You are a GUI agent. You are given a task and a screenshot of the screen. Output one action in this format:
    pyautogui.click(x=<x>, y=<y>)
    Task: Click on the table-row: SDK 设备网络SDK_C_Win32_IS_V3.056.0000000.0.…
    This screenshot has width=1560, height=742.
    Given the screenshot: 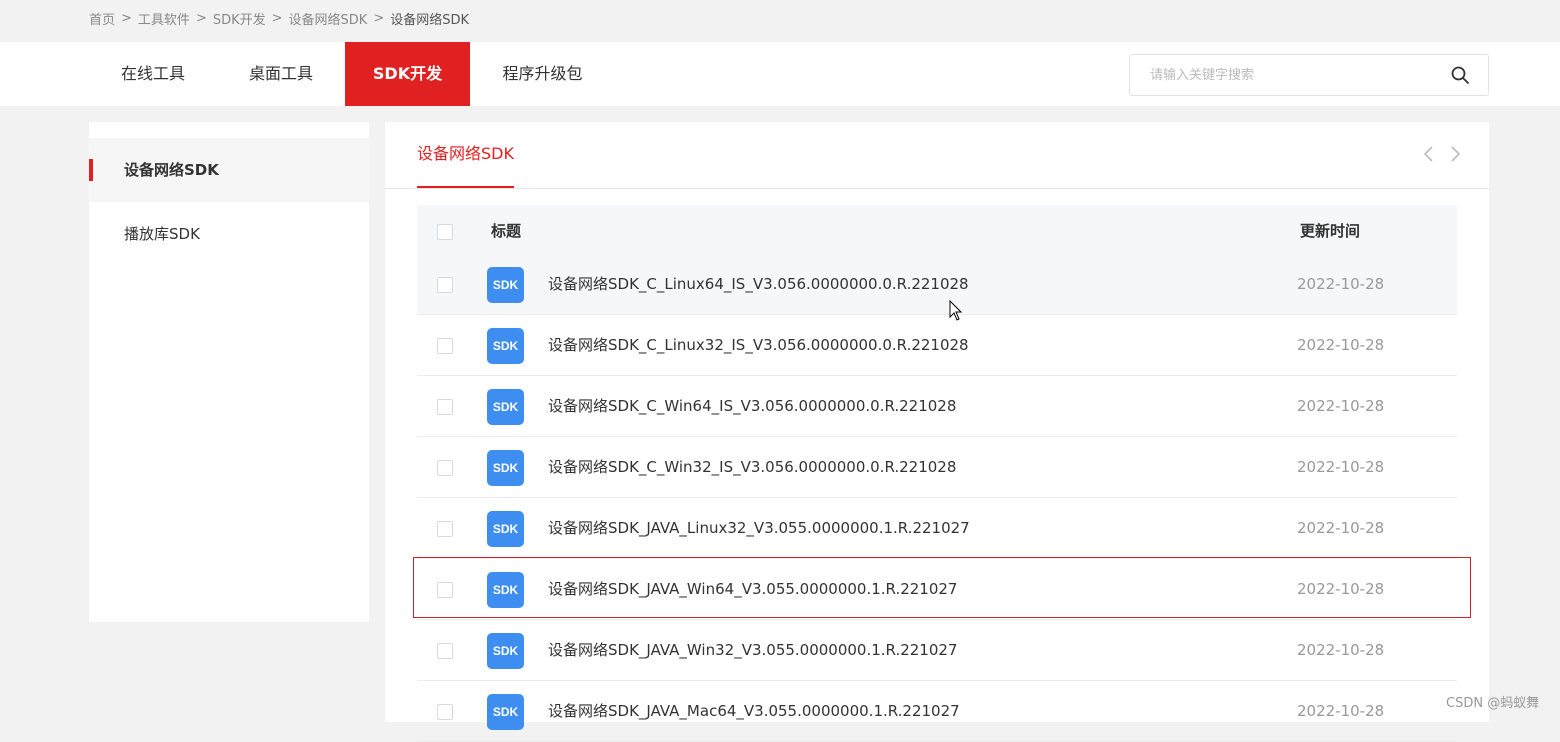 What is the action you would take?
    pyautogui.click(x=937, y=467)
    